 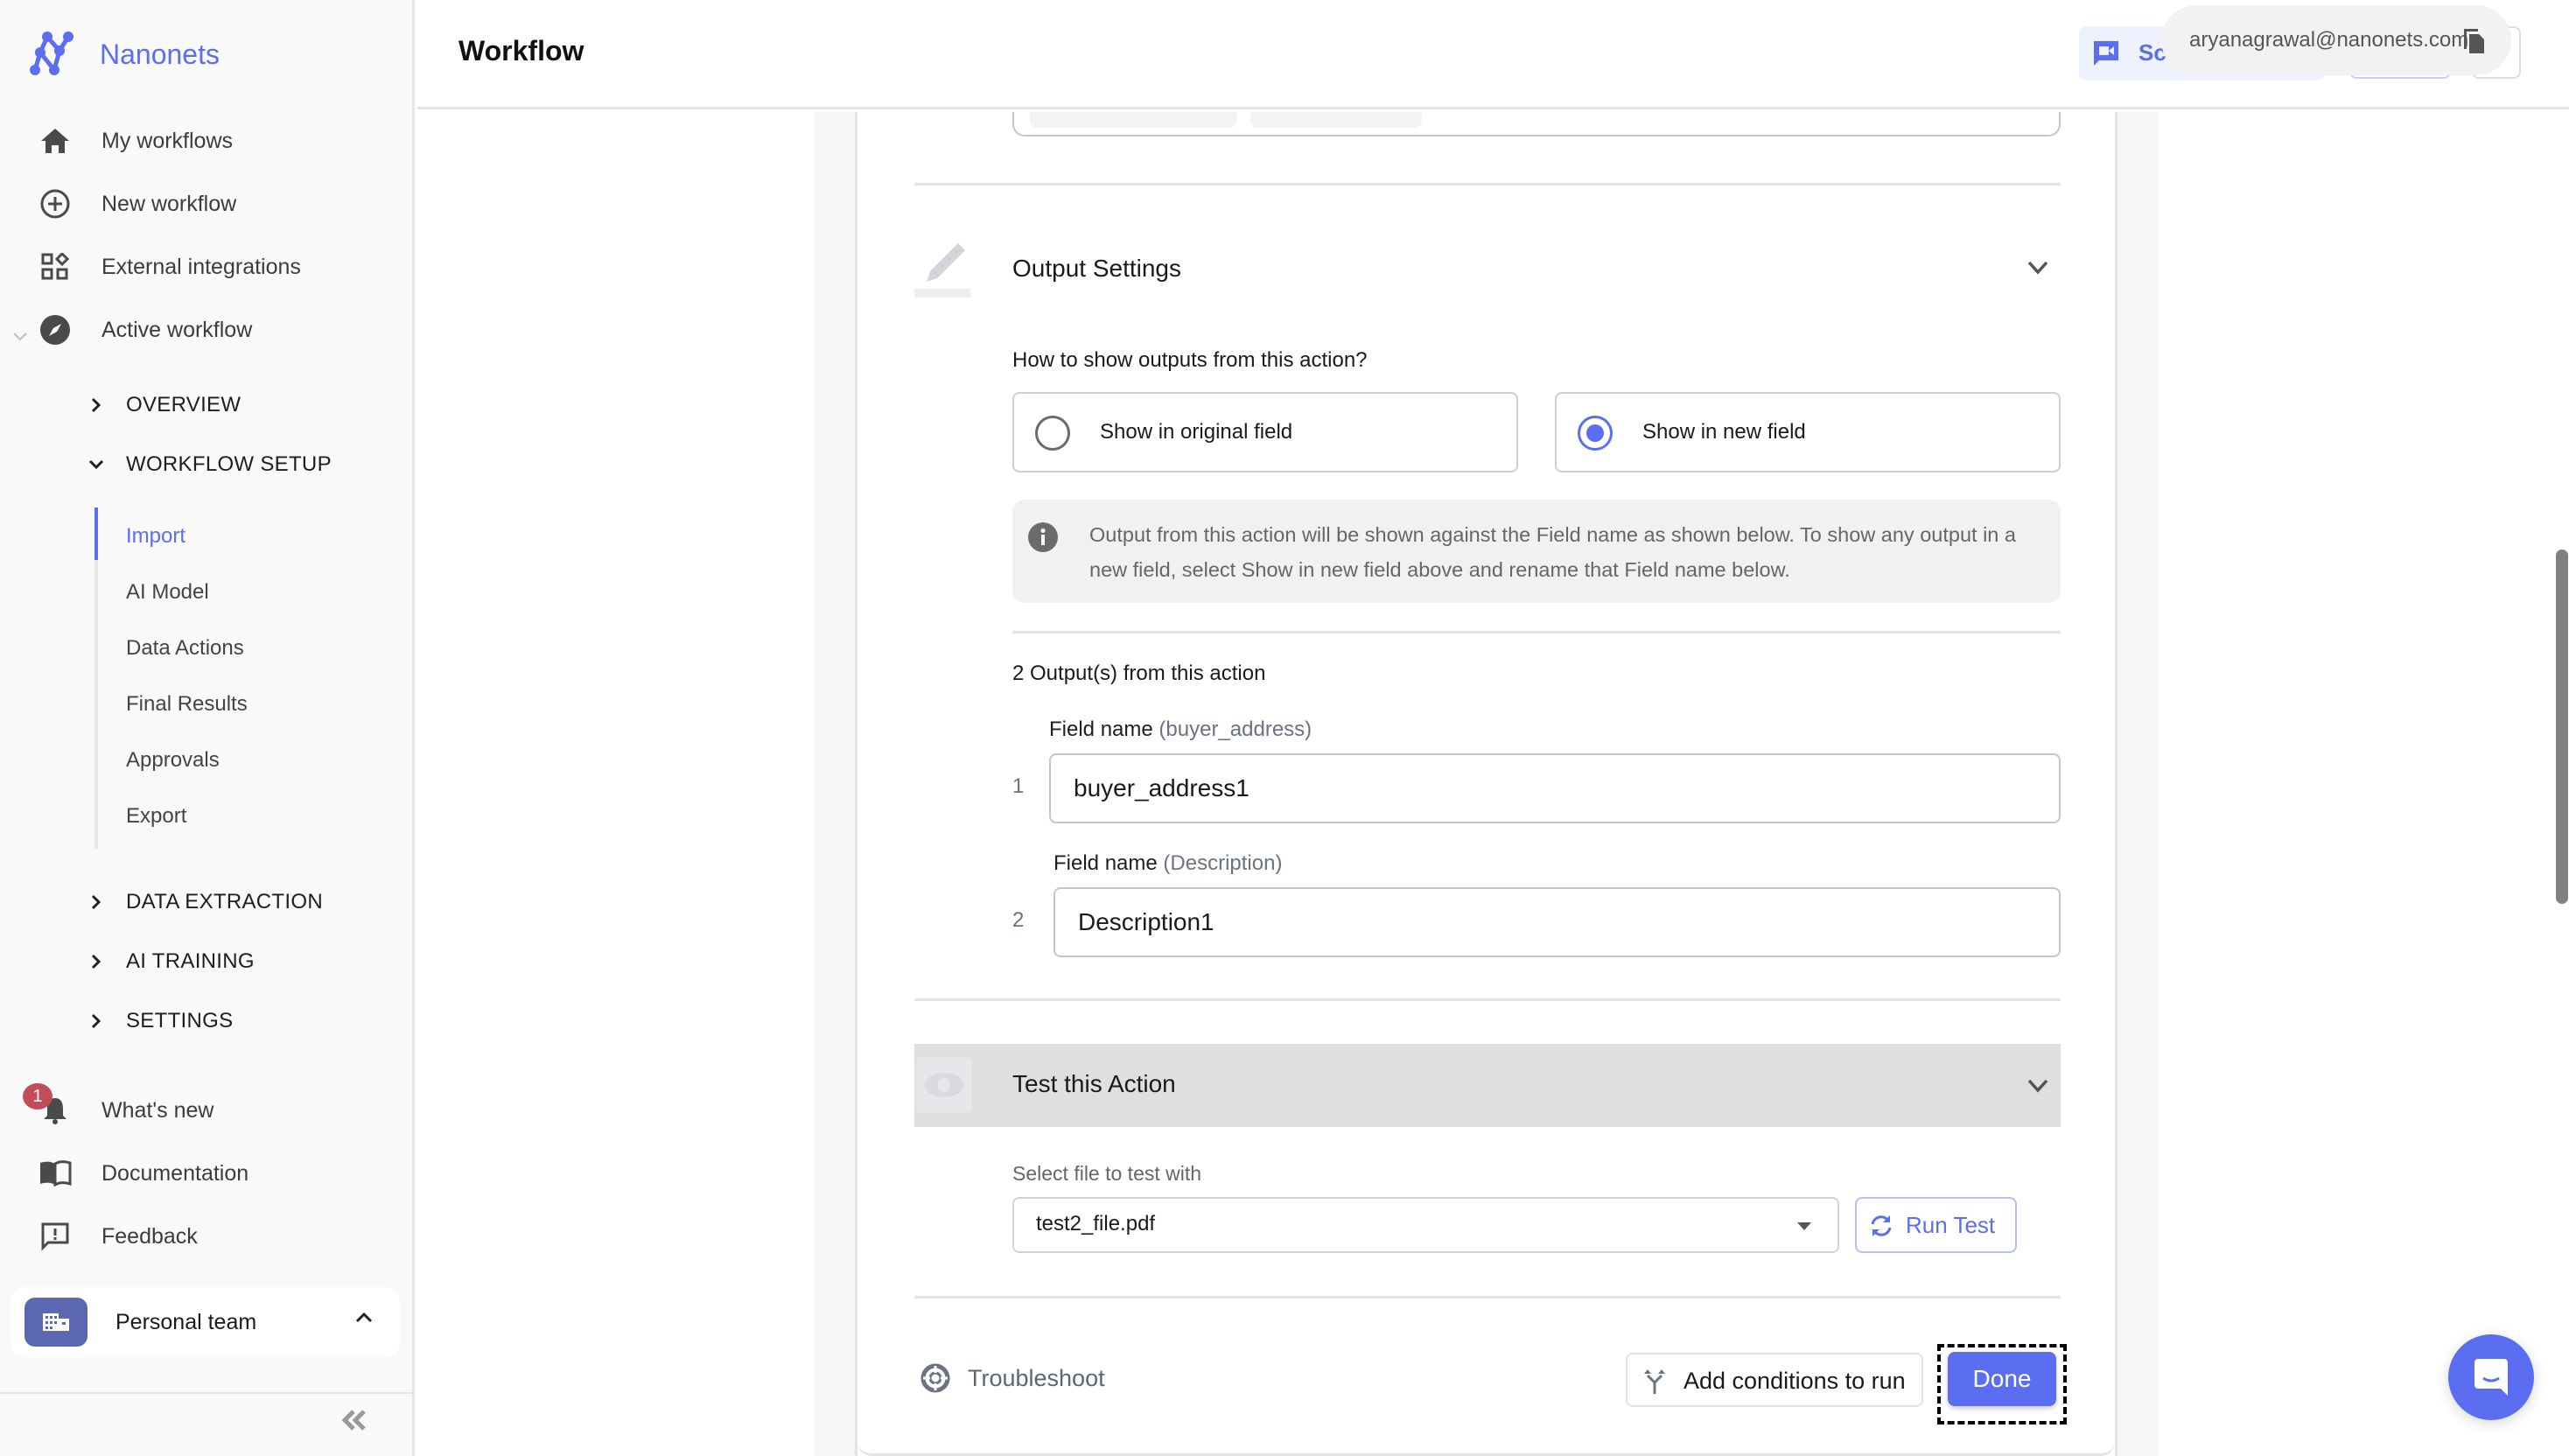 I want to click on sidebar-subitem-final-results: Final Results, so click(x=187, y=704).